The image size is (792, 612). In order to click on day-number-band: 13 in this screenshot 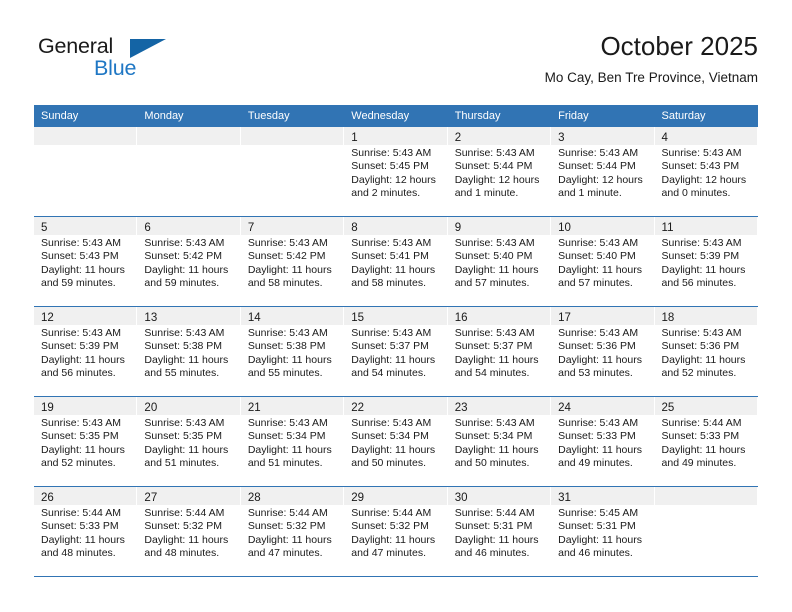, I will do `click(188, 316)`.